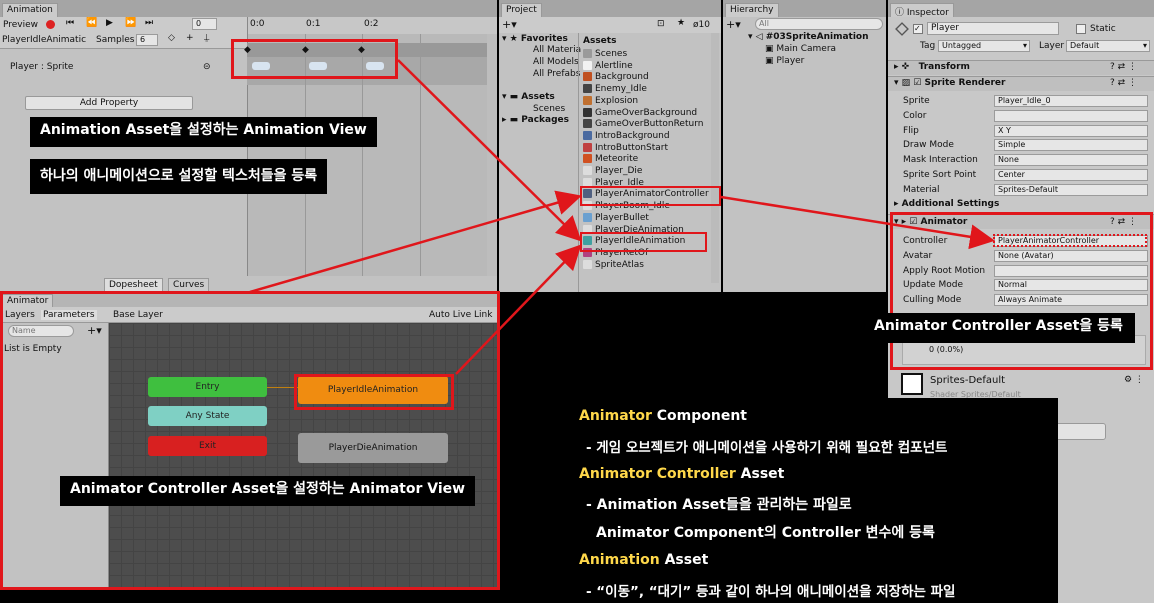 The width and height of the screenshot is (1154, 603). I want to click on legend-term: Animation, so click(619, 560).